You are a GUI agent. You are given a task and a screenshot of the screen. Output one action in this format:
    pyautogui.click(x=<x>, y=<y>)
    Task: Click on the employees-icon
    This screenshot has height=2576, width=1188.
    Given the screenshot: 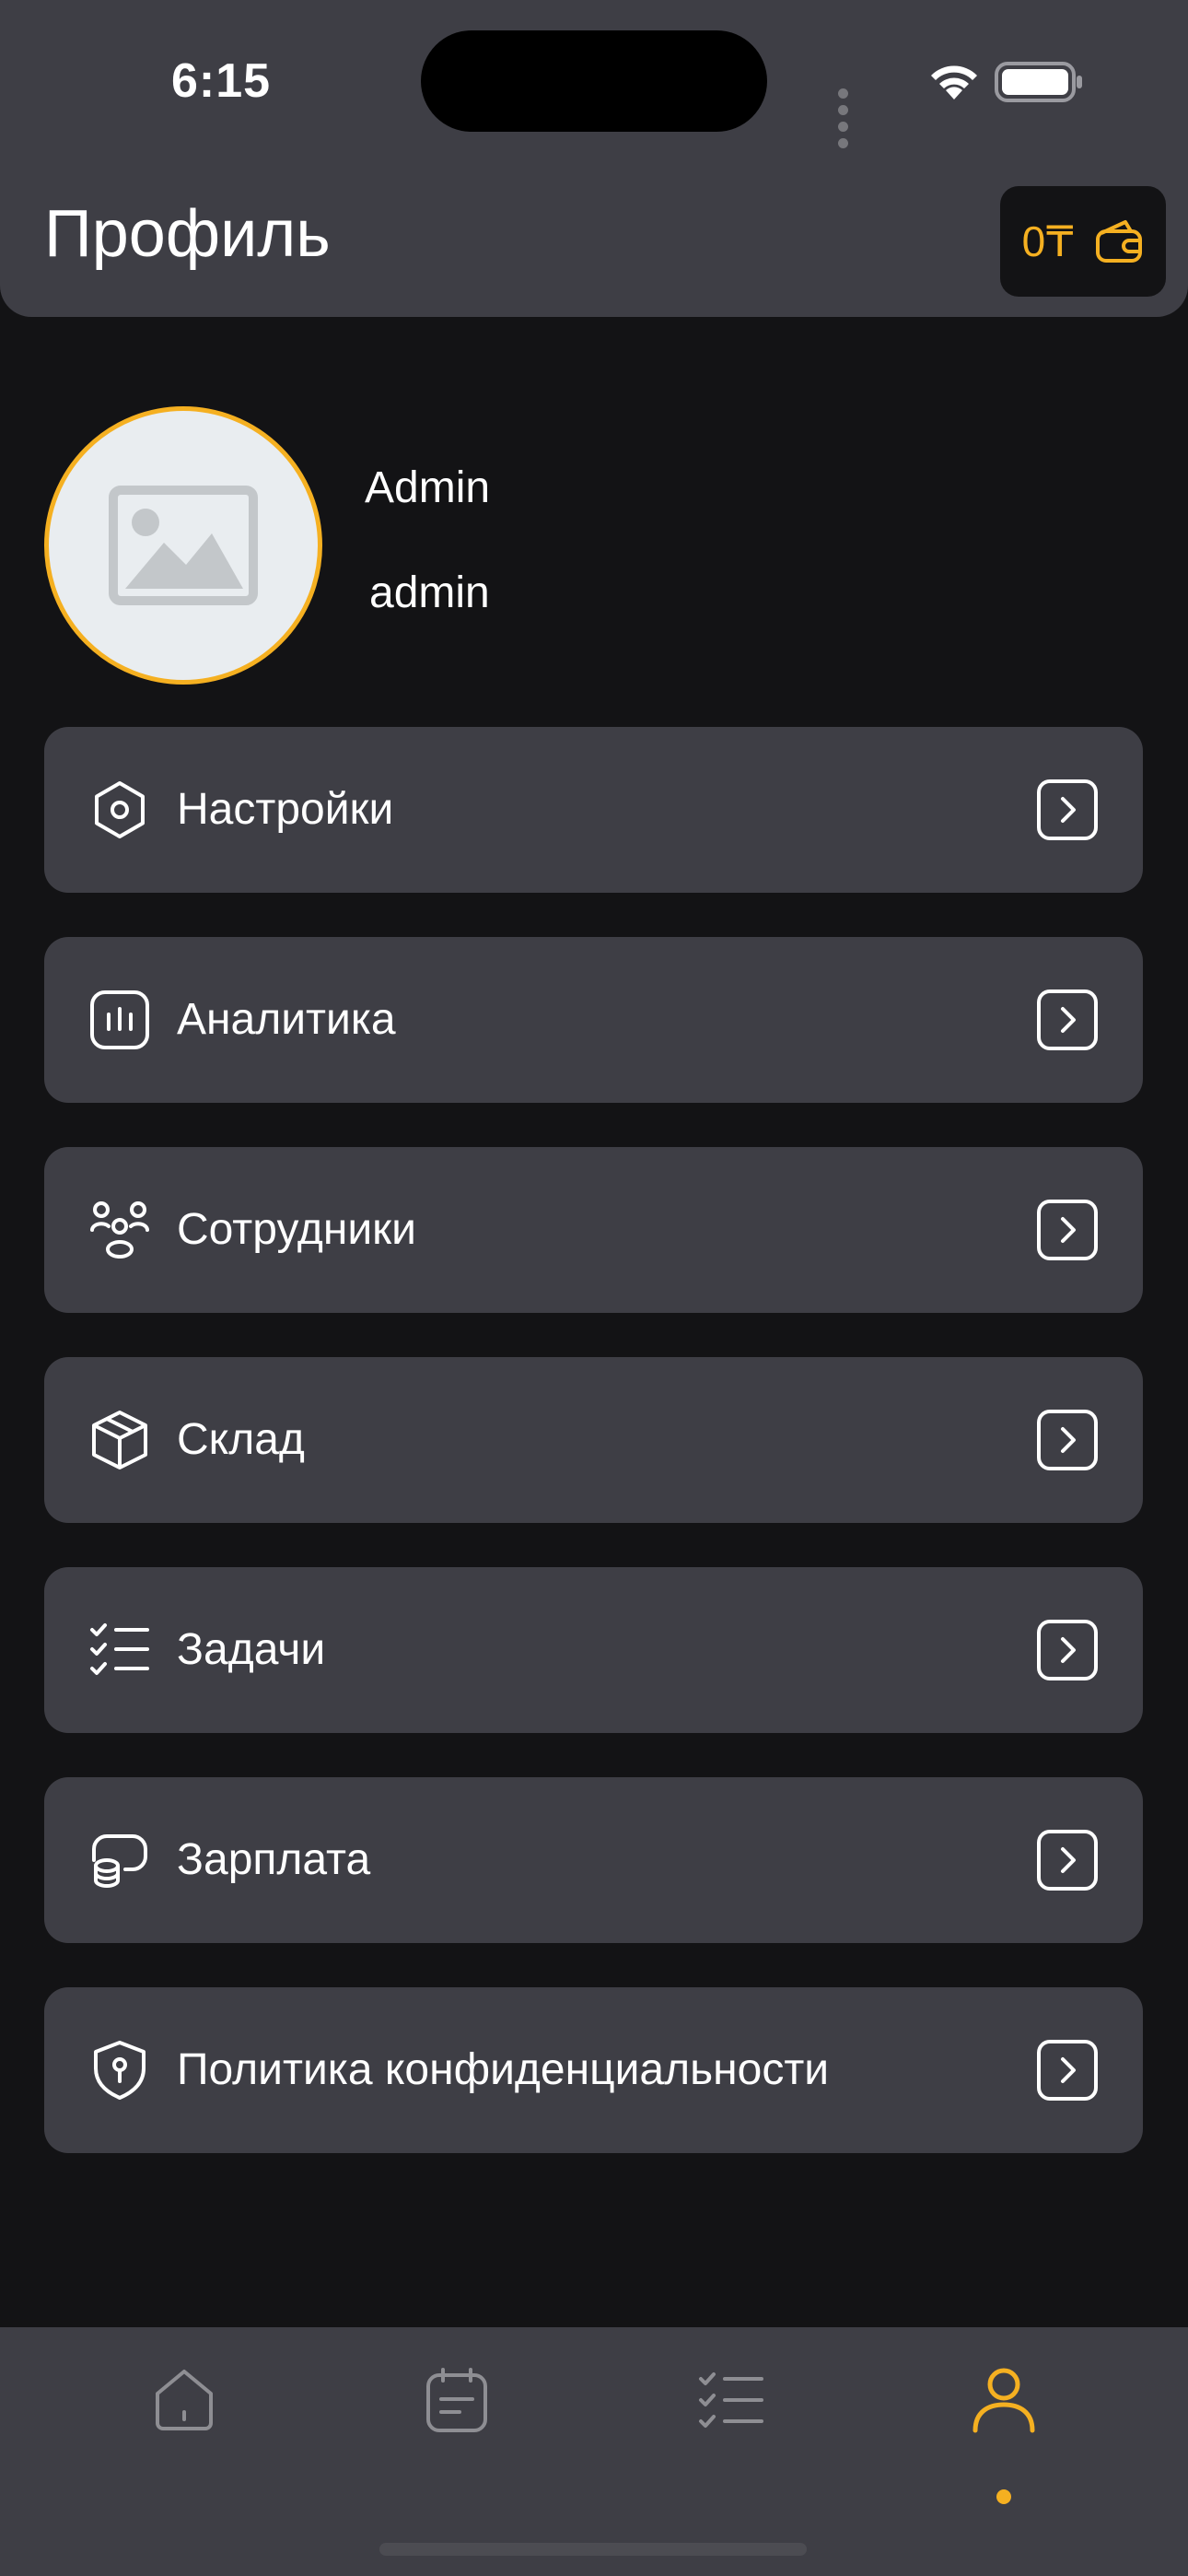 What is the action you would take?
    pyautogui.click(x=119, y=1230)
    